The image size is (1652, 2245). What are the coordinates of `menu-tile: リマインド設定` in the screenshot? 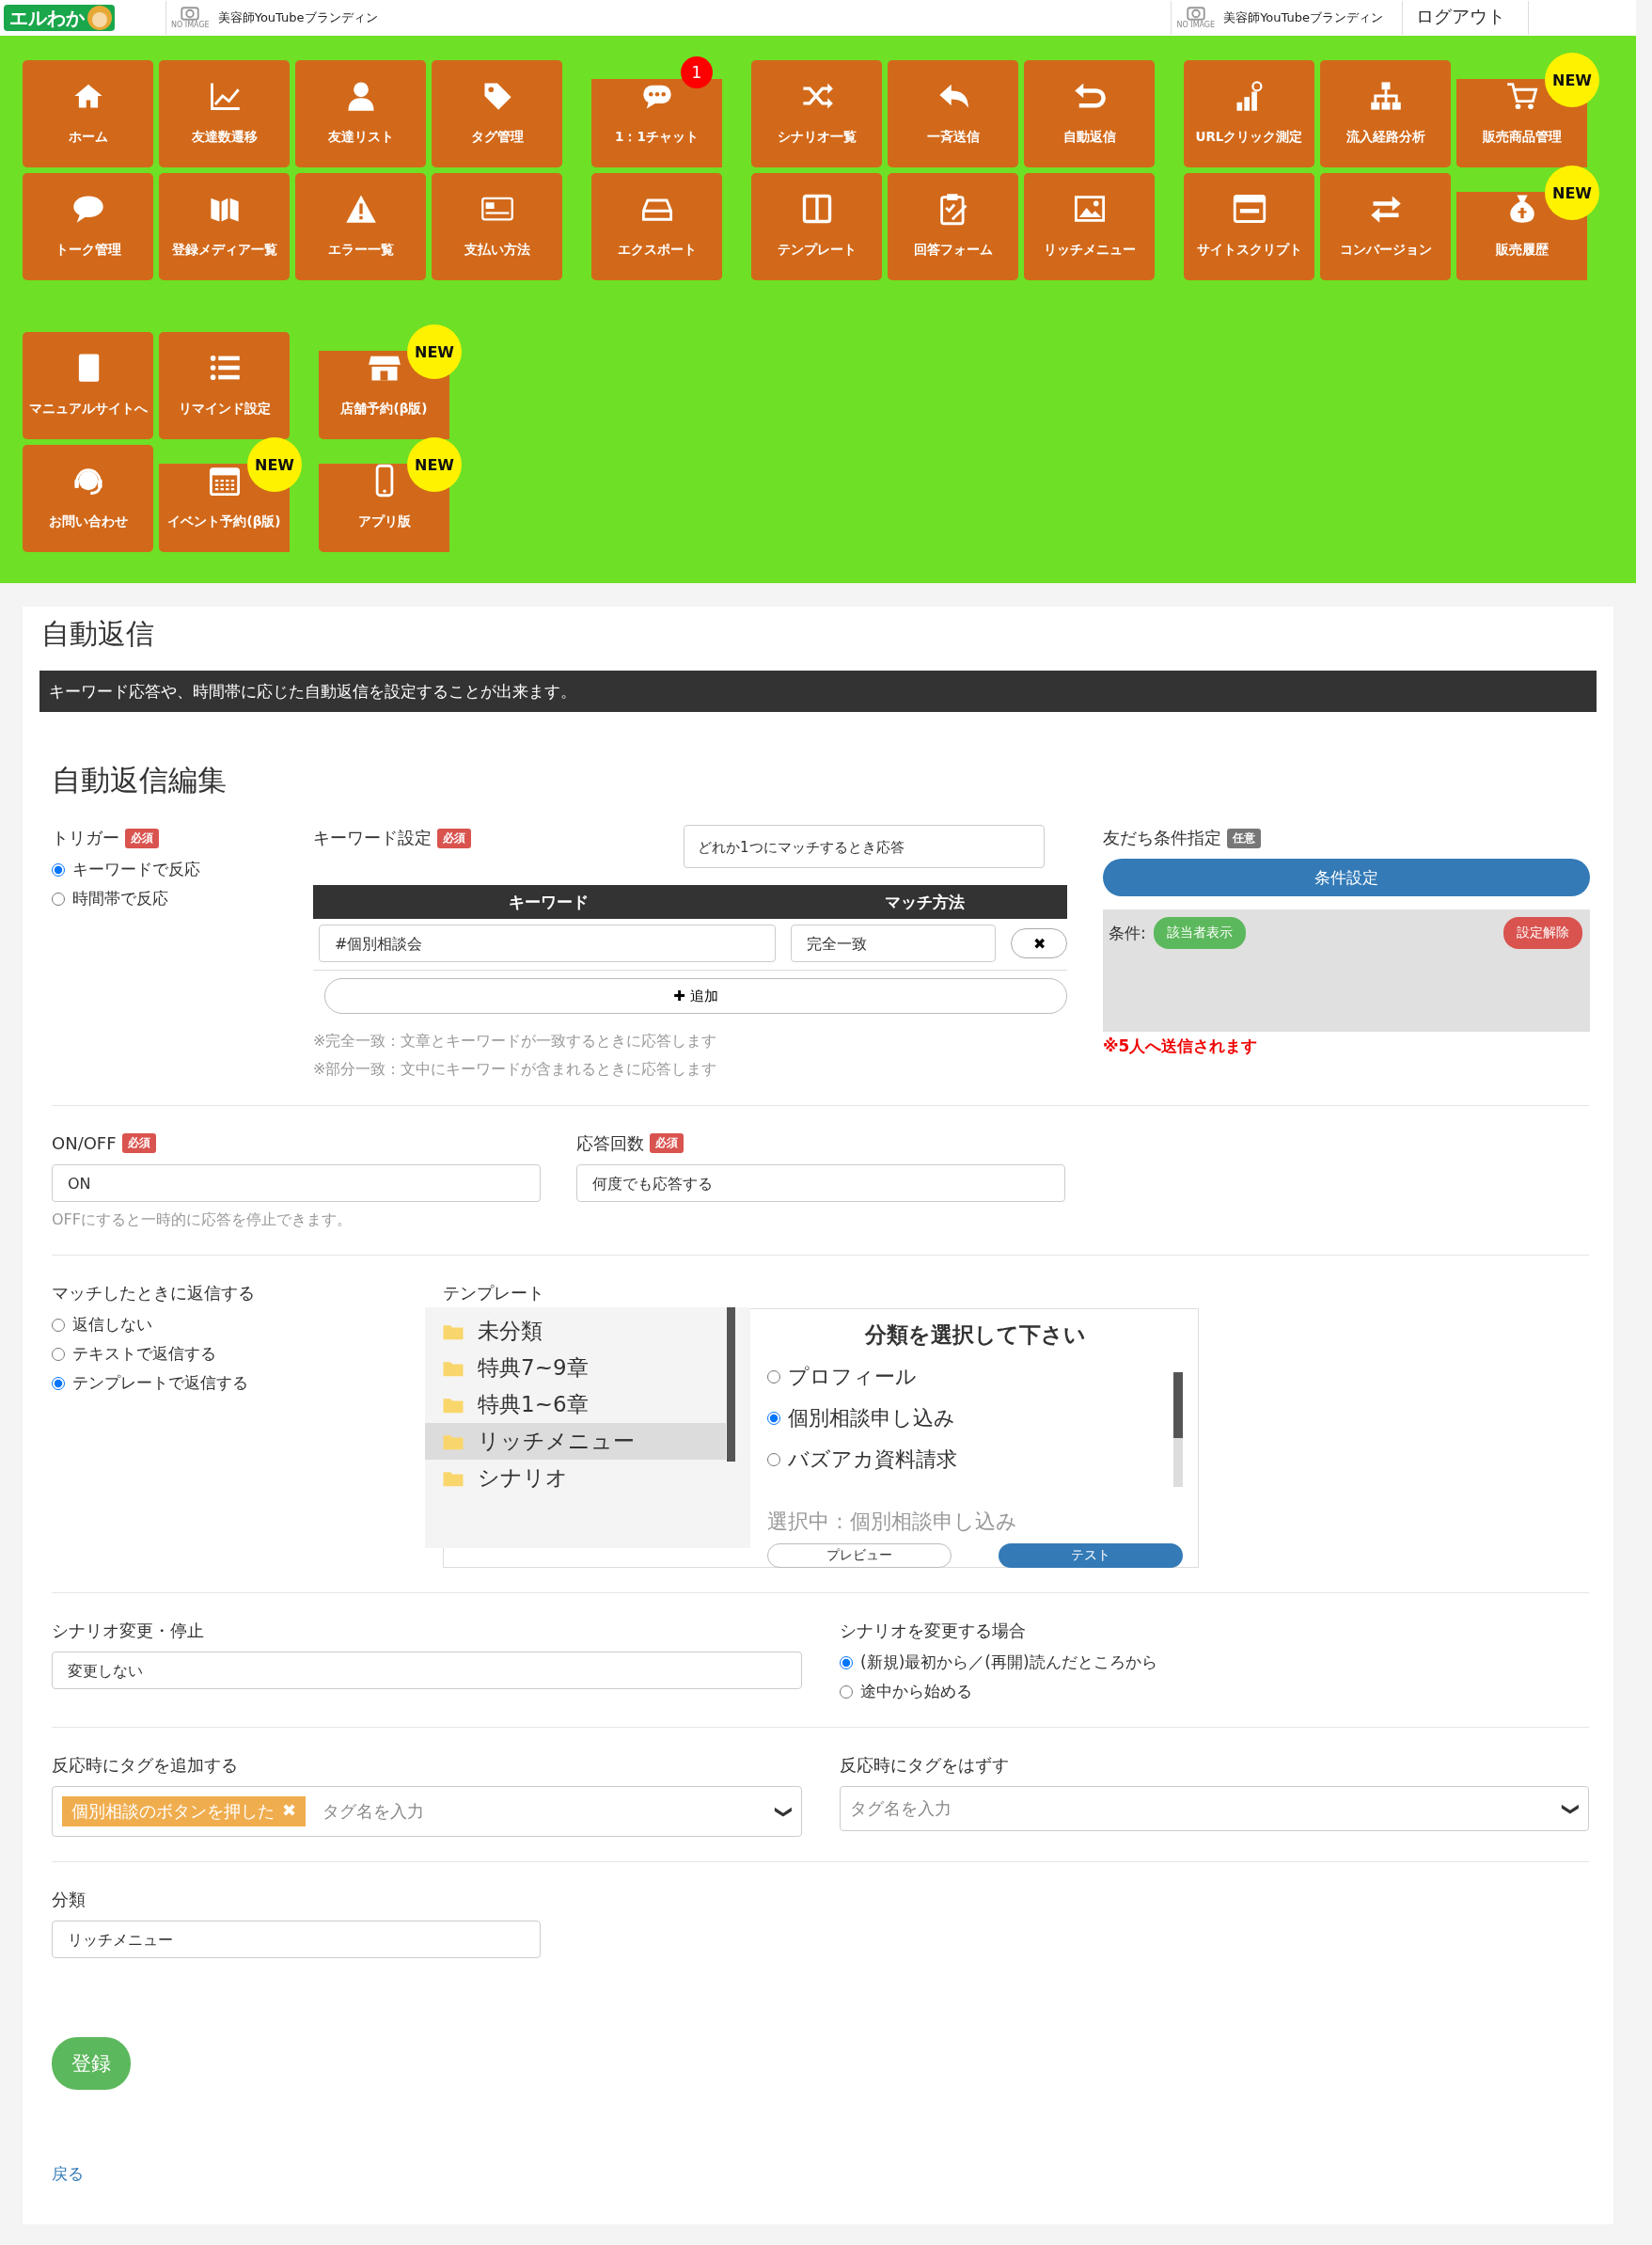 It's located at (225, 386).